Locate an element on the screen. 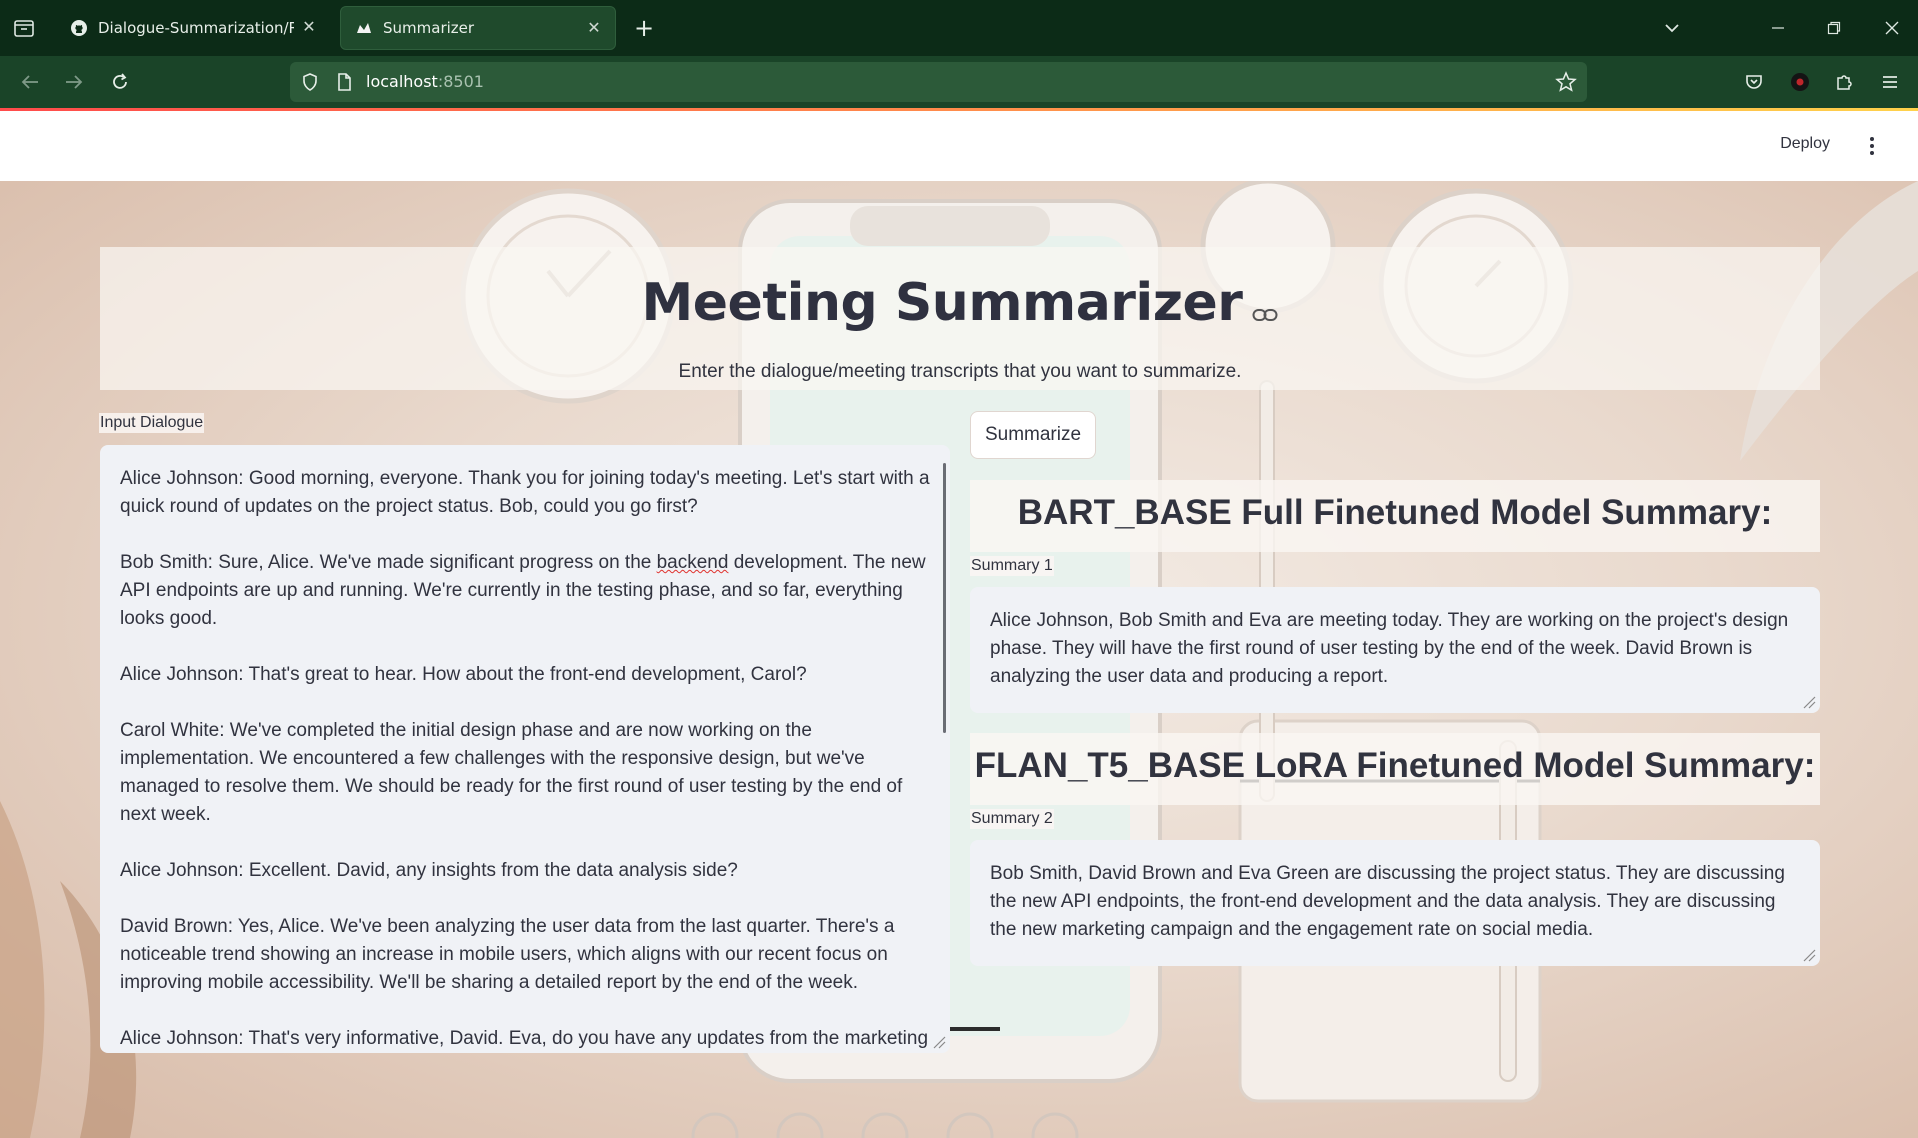  spellcheck-word: backend is located at coordinates (692, 562).